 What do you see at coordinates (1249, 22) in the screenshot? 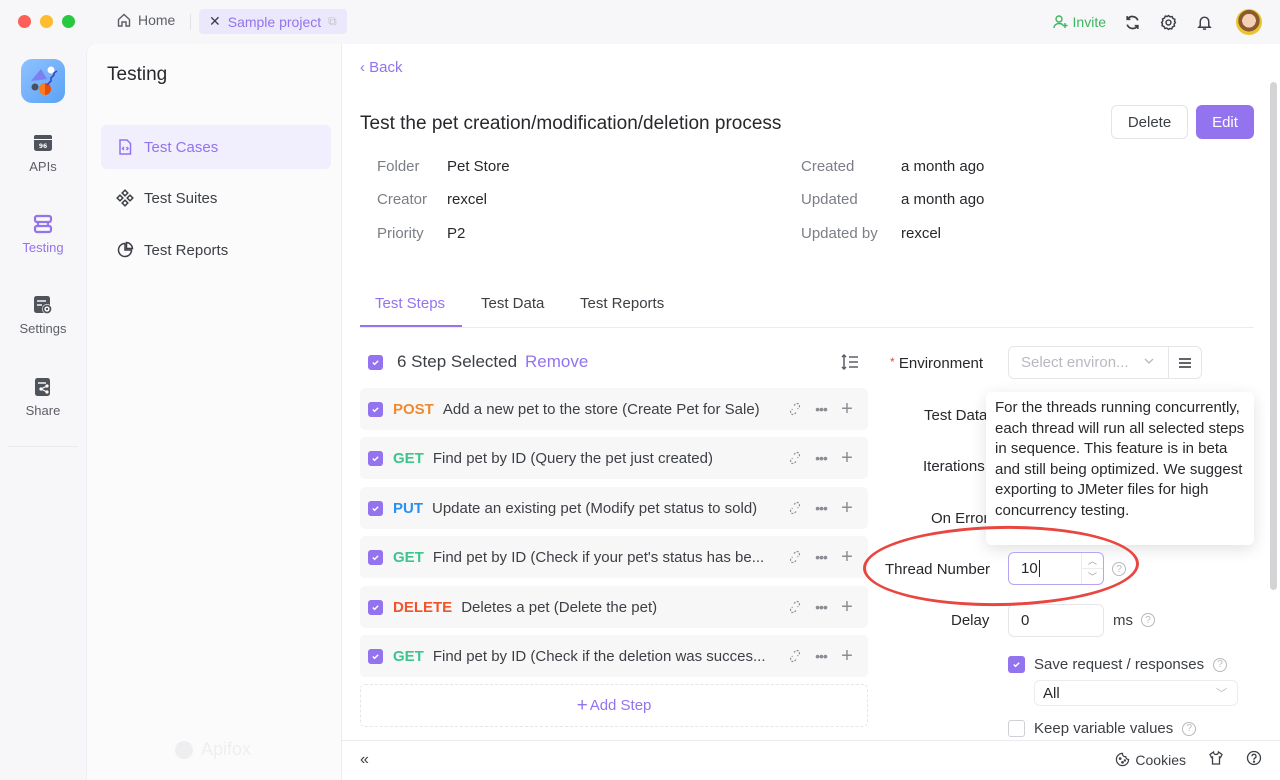
I see `user-avatar` at bounding box center [1249, 22].